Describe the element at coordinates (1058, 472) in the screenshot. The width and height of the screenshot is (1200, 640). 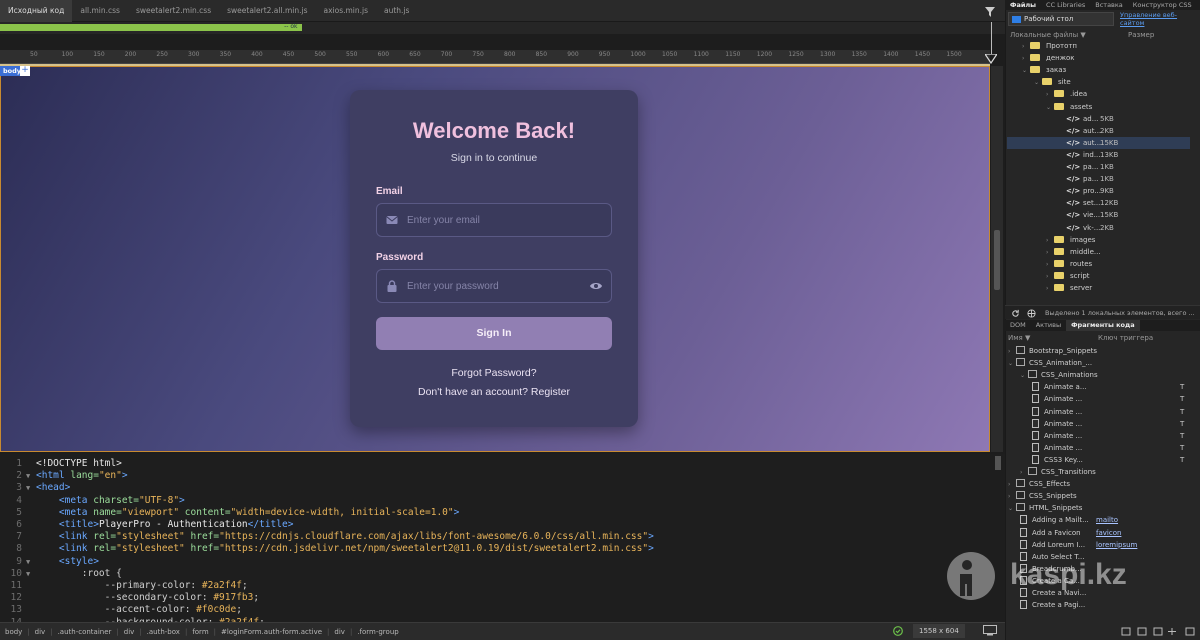
I see `snippet-item: › CSS_Transitions` at that location.